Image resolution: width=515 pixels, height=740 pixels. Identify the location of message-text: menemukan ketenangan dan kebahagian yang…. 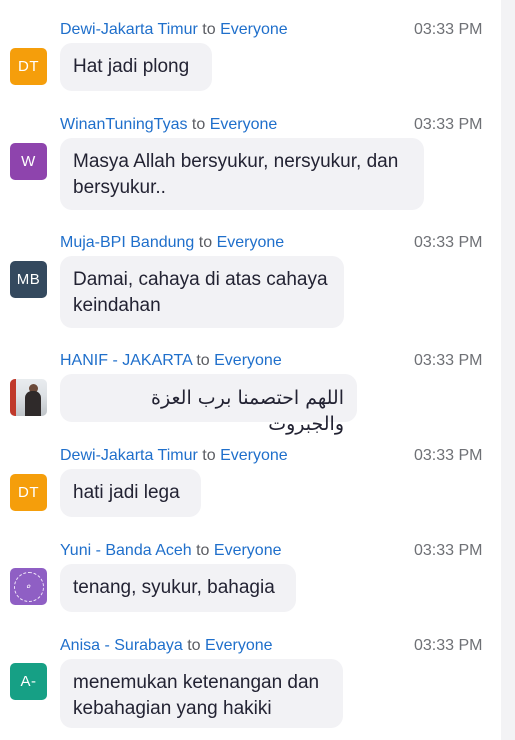
(196, 695).